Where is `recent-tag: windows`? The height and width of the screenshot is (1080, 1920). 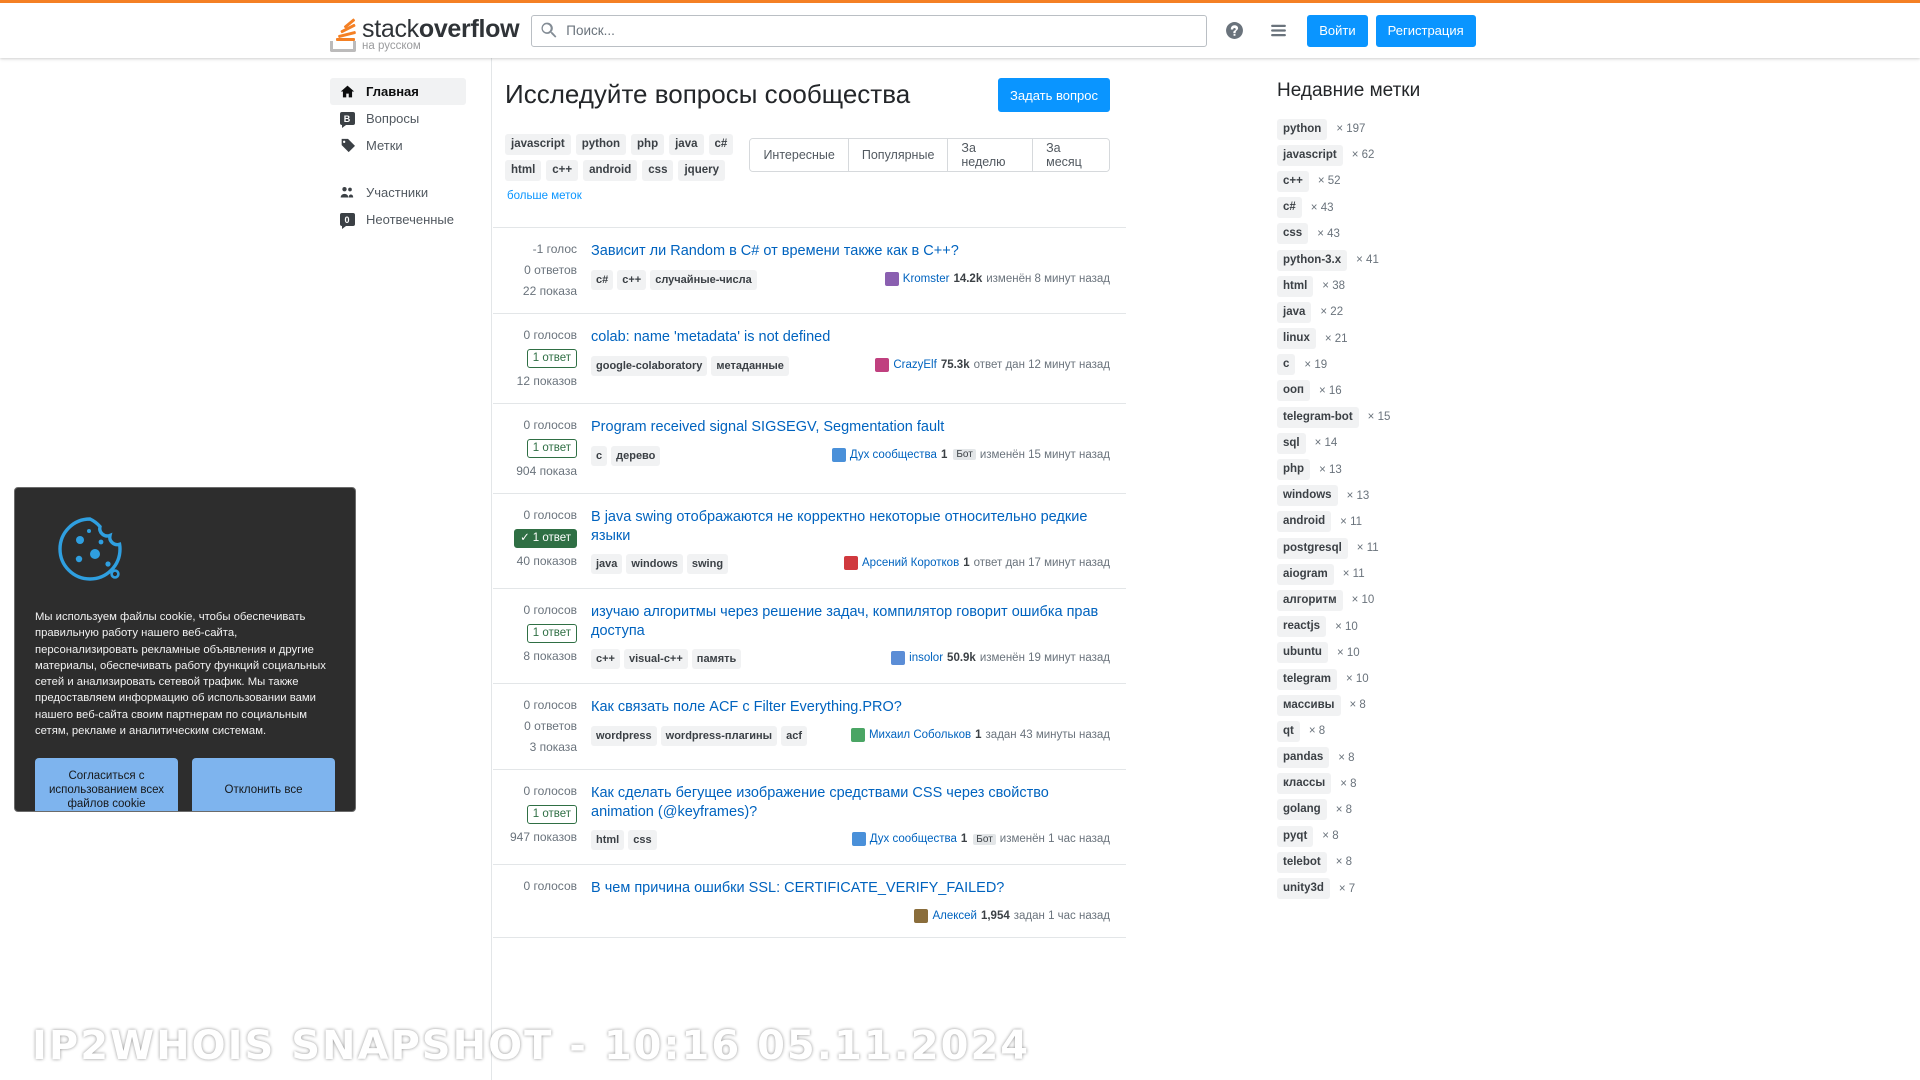 recent-tag: windows is located at coordinates (1307, 496).